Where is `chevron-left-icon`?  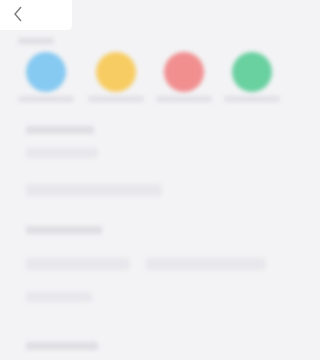 chevron-left-icon is located at coordinates (18, 14).